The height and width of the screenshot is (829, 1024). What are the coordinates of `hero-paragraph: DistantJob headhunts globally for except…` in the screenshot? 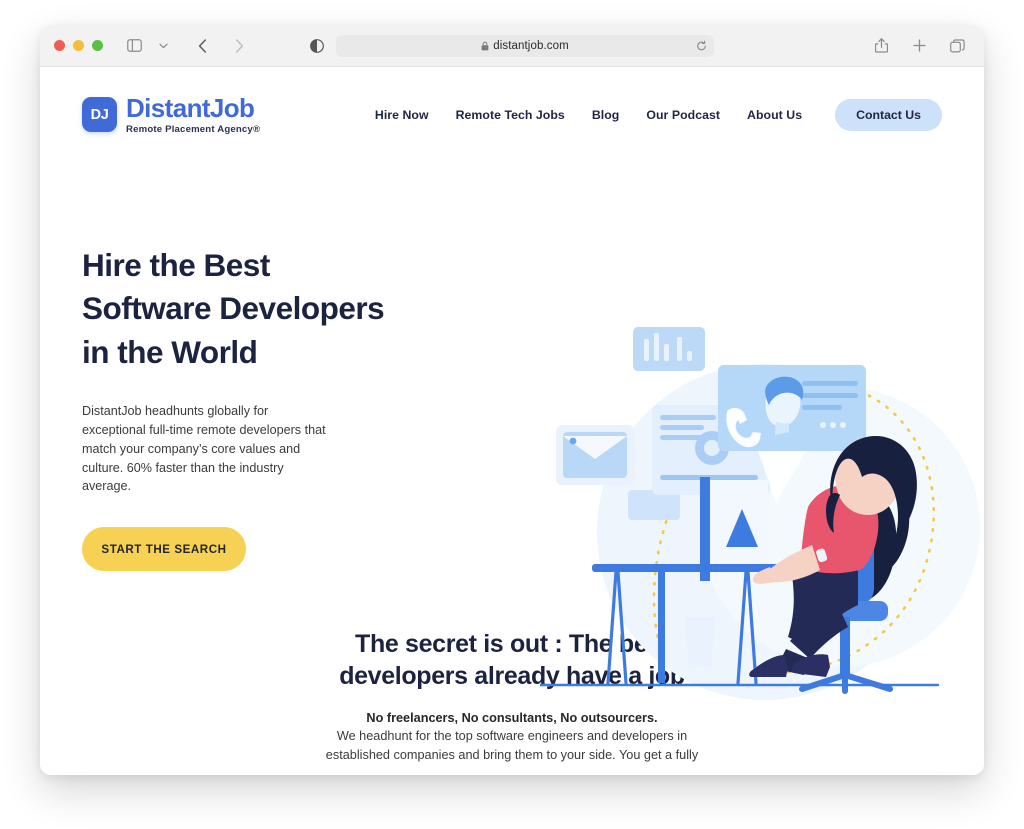 It's located at (204, 449).